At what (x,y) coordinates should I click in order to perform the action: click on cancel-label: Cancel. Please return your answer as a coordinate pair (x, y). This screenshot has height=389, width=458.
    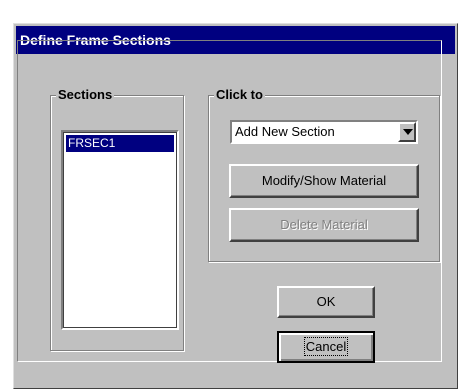
    Looking at the image, I should click on (326, 346).